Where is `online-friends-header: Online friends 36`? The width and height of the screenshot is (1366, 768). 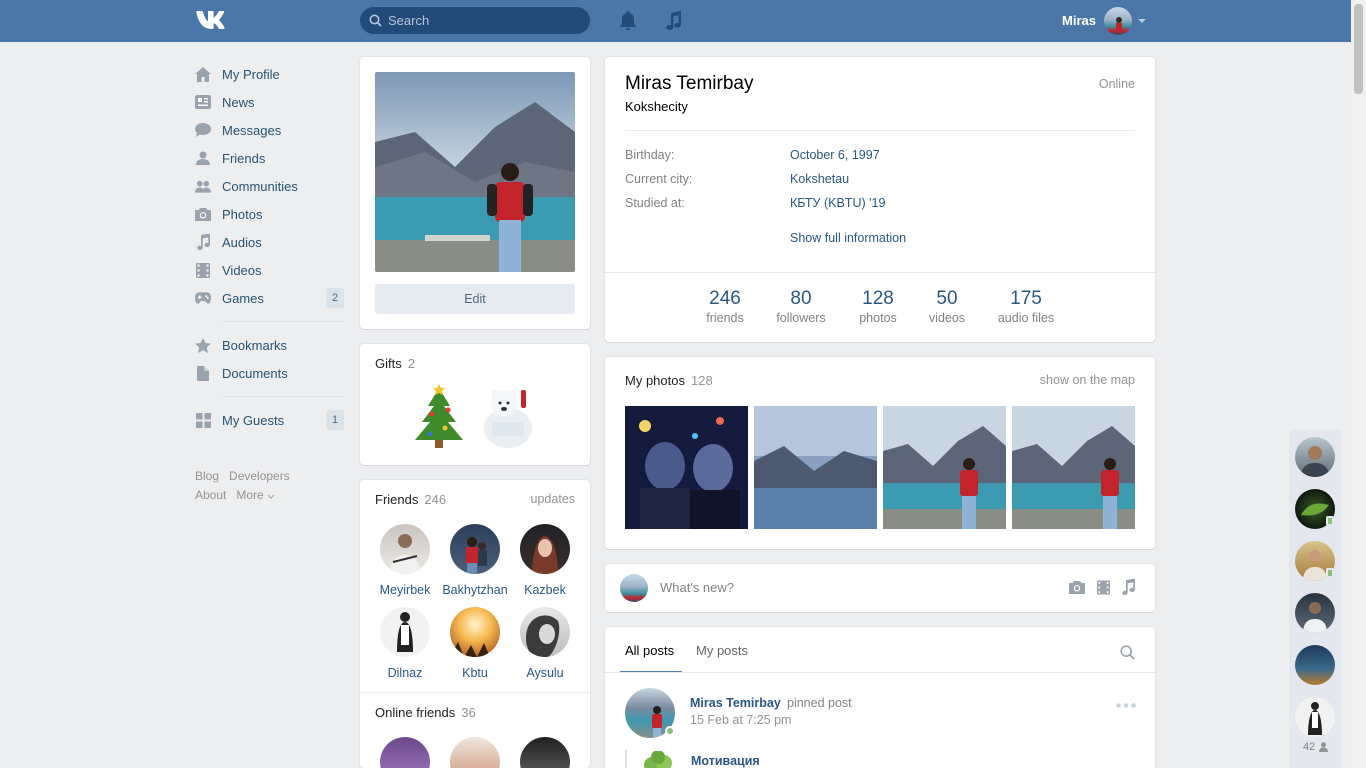 online-friends-header: Online friends 36 is located at coordinates (425, 712).